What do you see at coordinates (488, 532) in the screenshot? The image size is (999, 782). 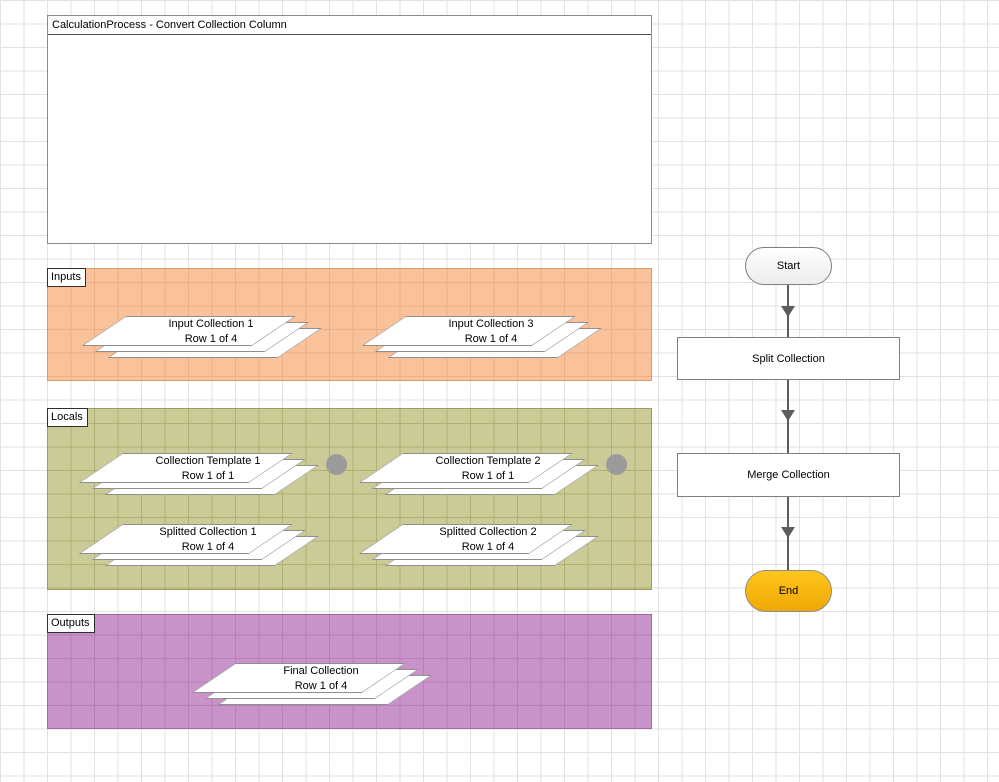 I see `stage-title: Splitted Collection 2` at bounding box center [488, 532].